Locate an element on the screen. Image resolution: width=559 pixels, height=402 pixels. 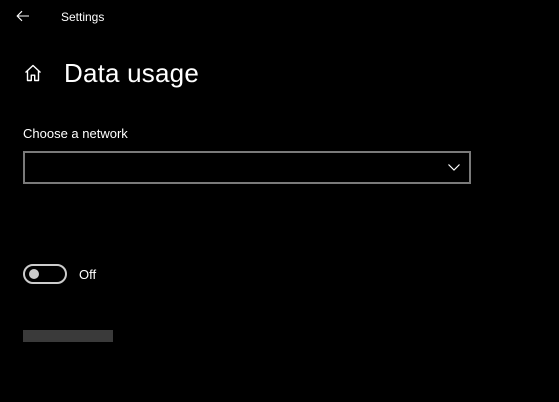
chevron-down-icon is located at coordinates (454, 167).